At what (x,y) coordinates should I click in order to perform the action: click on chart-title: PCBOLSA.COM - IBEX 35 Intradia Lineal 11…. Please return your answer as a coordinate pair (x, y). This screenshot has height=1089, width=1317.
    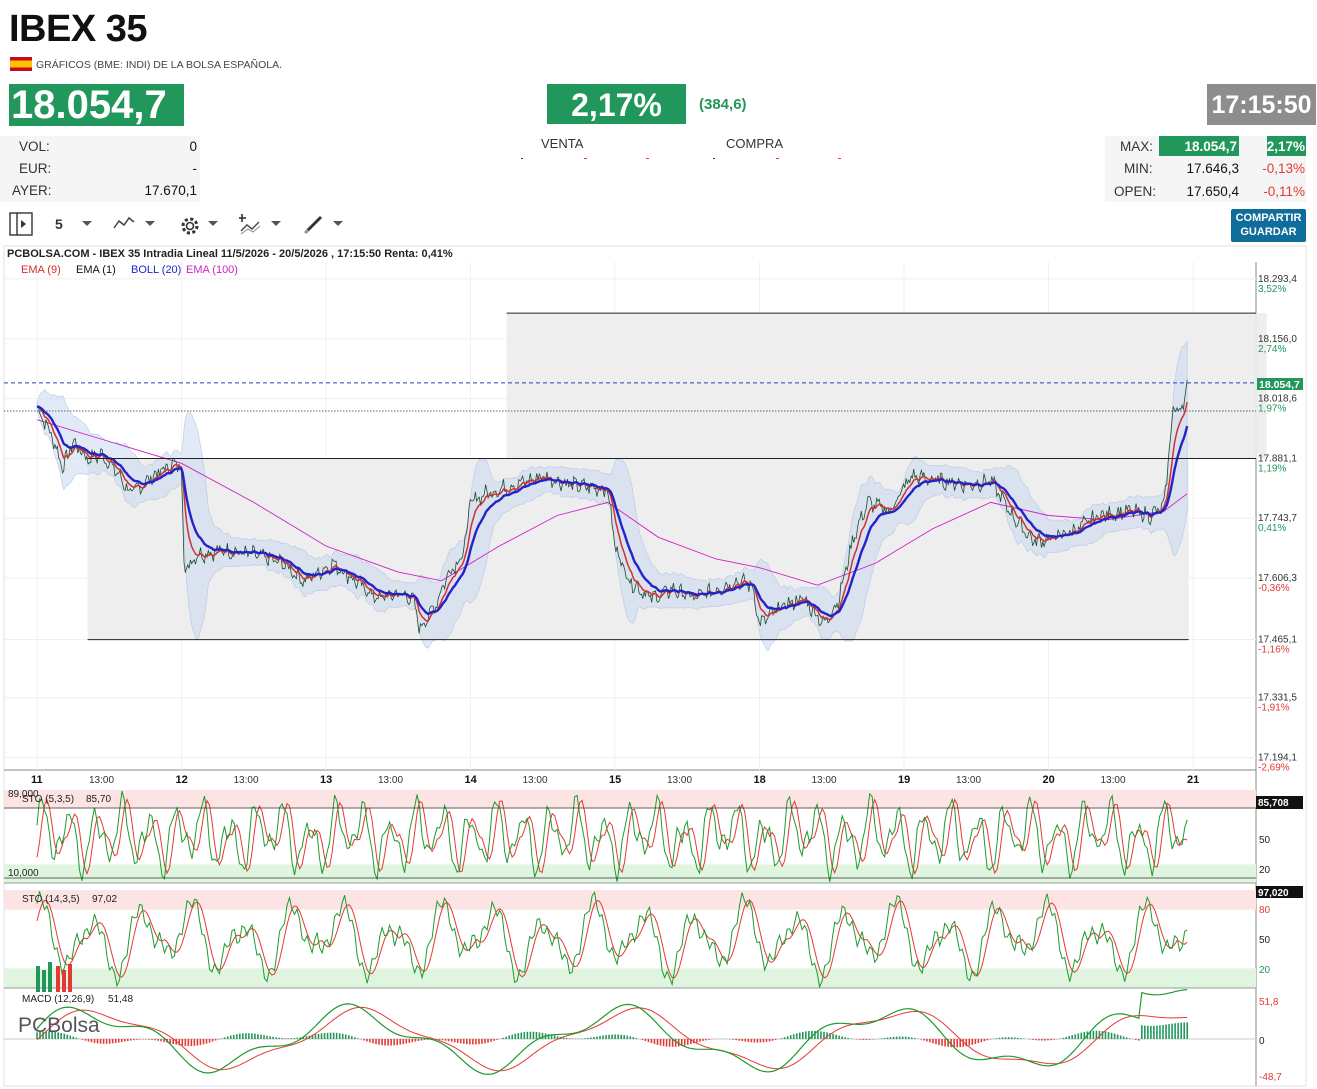
    Looking at the image, I should click on (230, 254).